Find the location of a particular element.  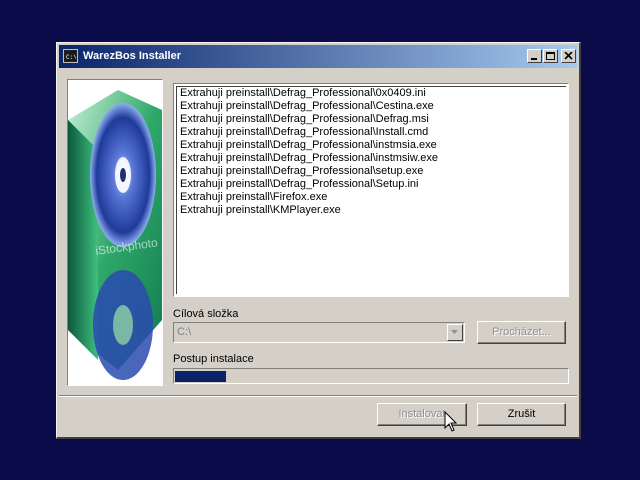

window-title: WarezBos Installer is located at coordinates (132, 56).